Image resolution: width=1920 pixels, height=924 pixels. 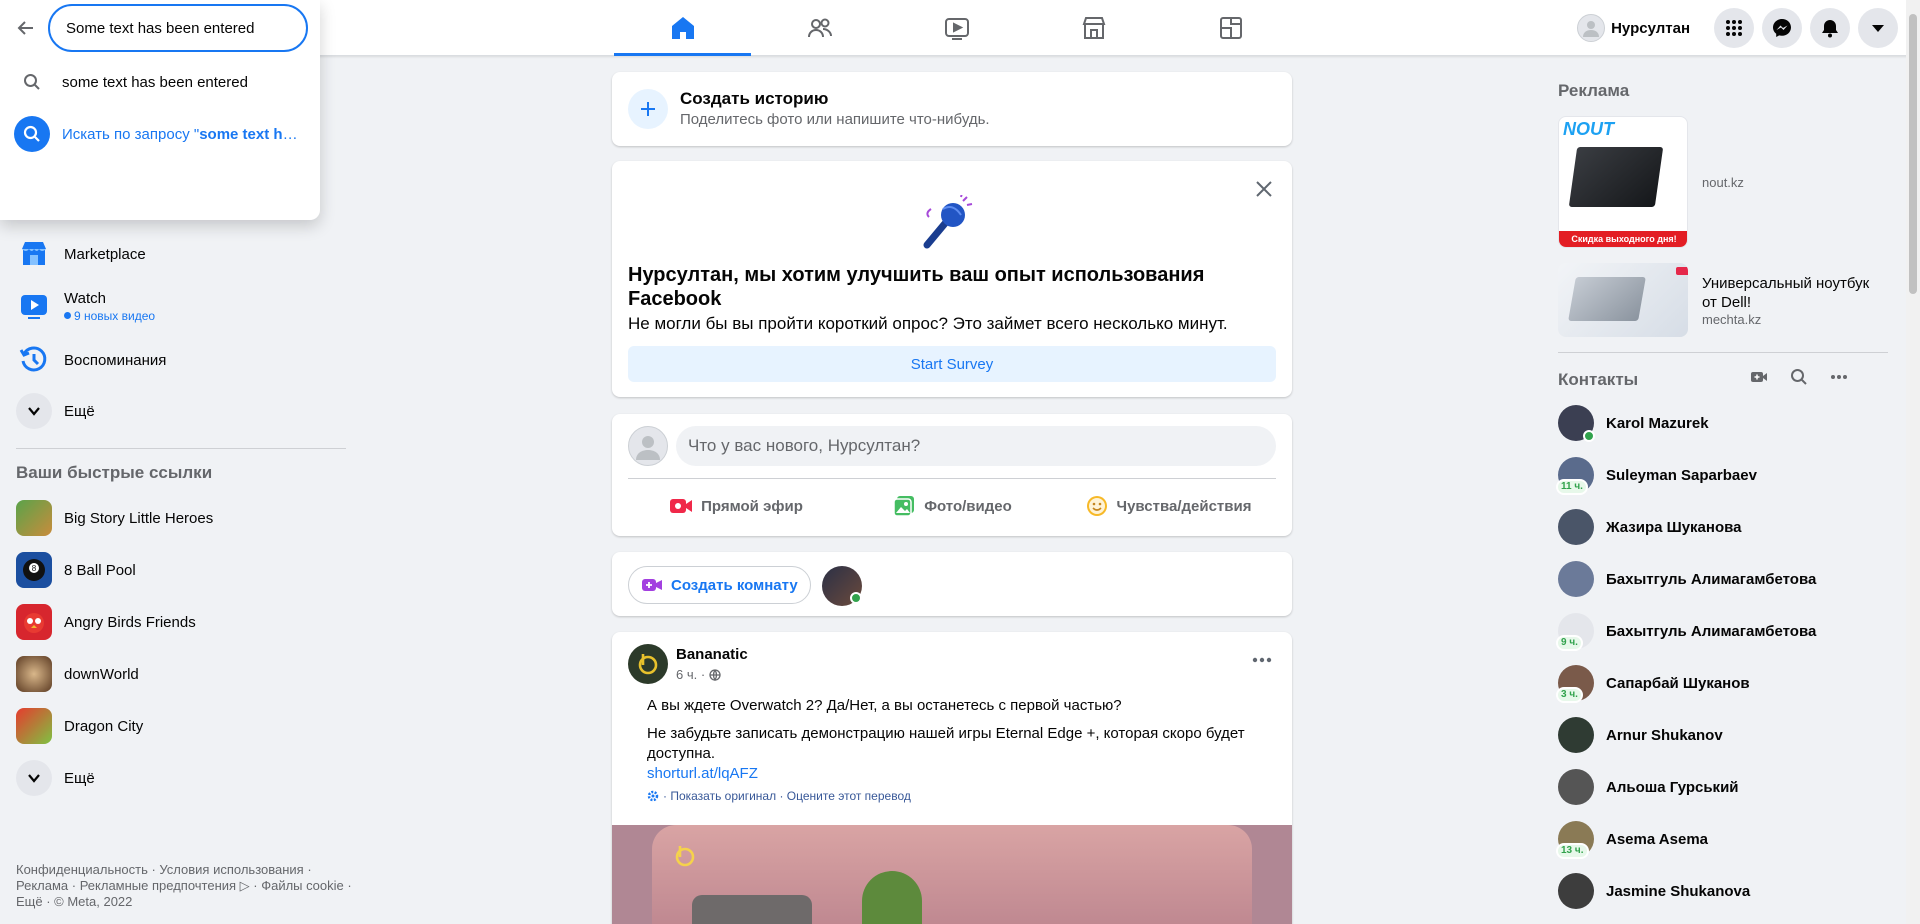 I want to click on tab-watch, so click(x=956, y=28).